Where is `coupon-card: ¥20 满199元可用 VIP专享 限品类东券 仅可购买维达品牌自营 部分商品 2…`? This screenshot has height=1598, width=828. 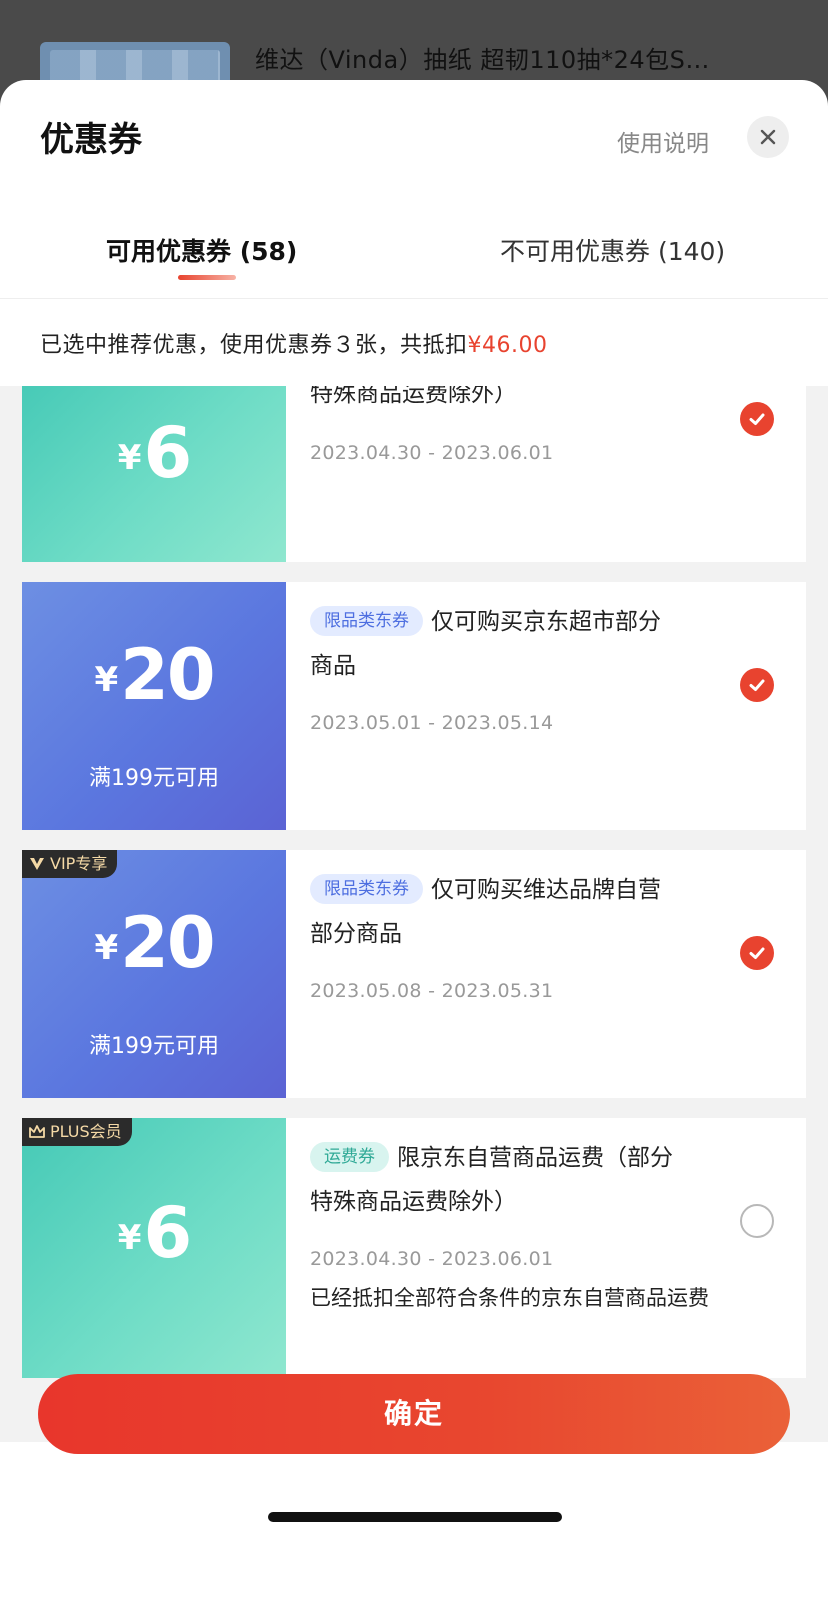
coupon-card: ¥20 满199元可用 VIP专享 限品类东券 仅可购买维达品牌自营 部分商品 2… is located at coordinates (414, 974).